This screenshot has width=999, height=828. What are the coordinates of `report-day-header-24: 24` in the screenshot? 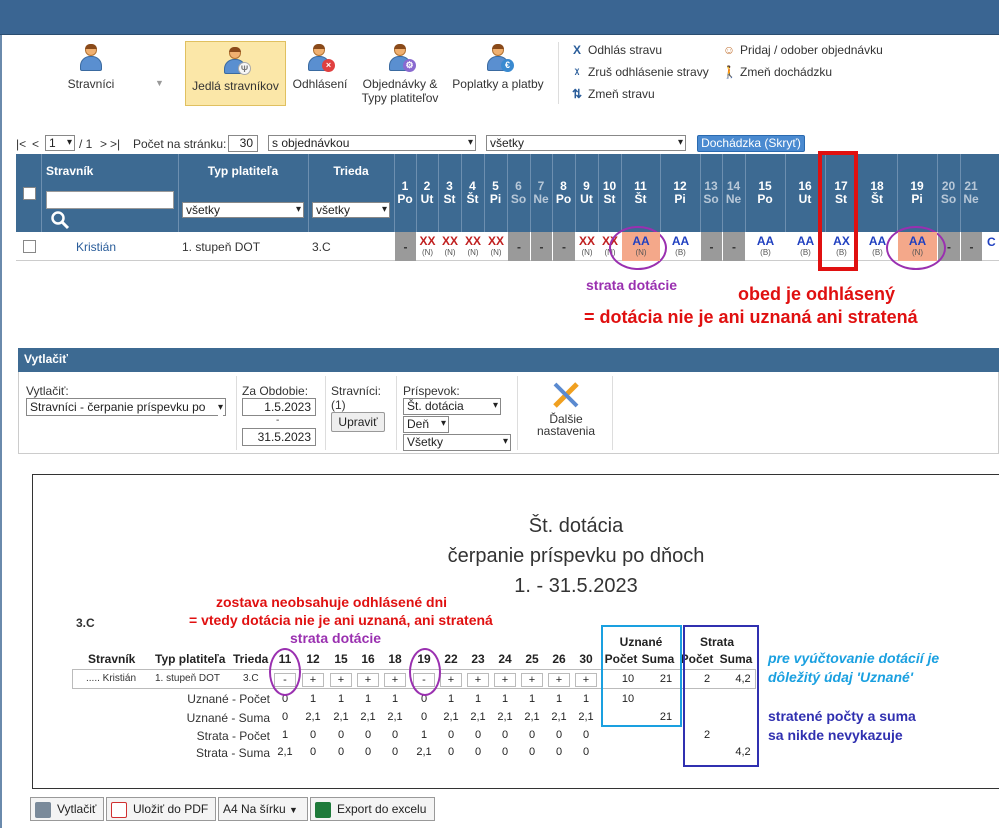 It's located at (505, 659).